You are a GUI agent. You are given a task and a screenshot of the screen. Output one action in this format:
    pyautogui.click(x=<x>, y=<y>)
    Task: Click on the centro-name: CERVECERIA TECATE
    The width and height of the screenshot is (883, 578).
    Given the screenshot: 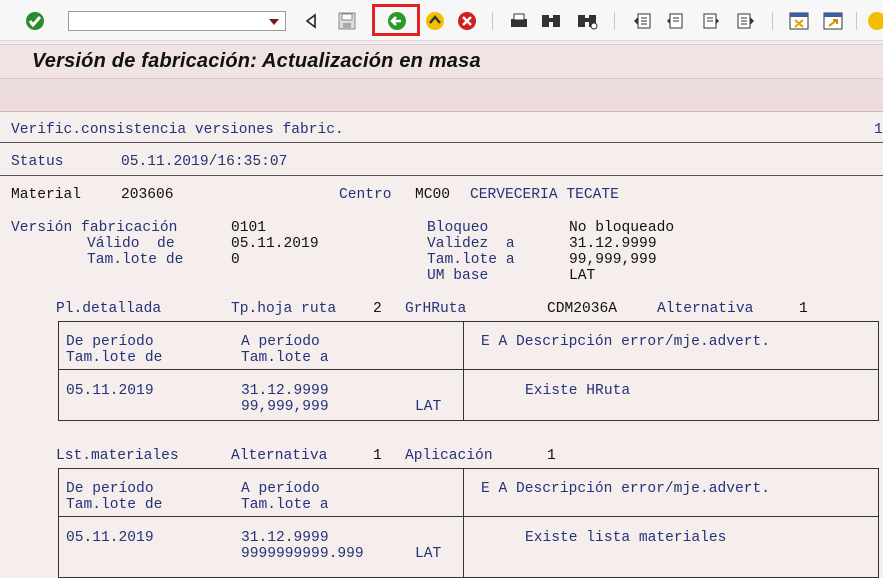 What is the action you would take?
    pyautogui.click(x=544, y=195)
    